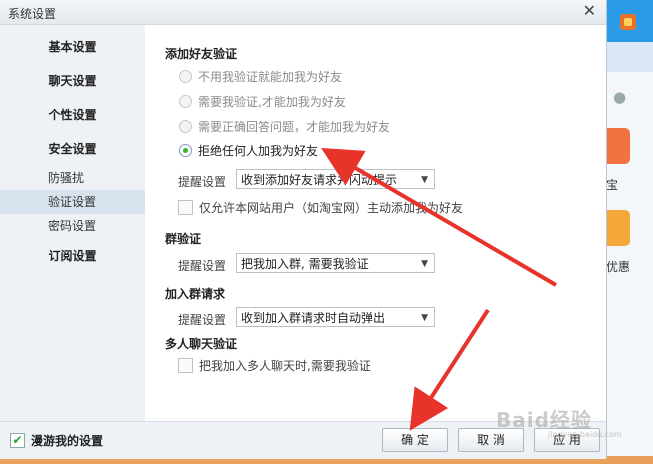 This screenshot has height=464, width=653. What do you see at coordinates (313, 318) in the screenshot?
I see `group-join-remind-value: 收到加入群请求时自动弹出` at bounding box center [313, 318].